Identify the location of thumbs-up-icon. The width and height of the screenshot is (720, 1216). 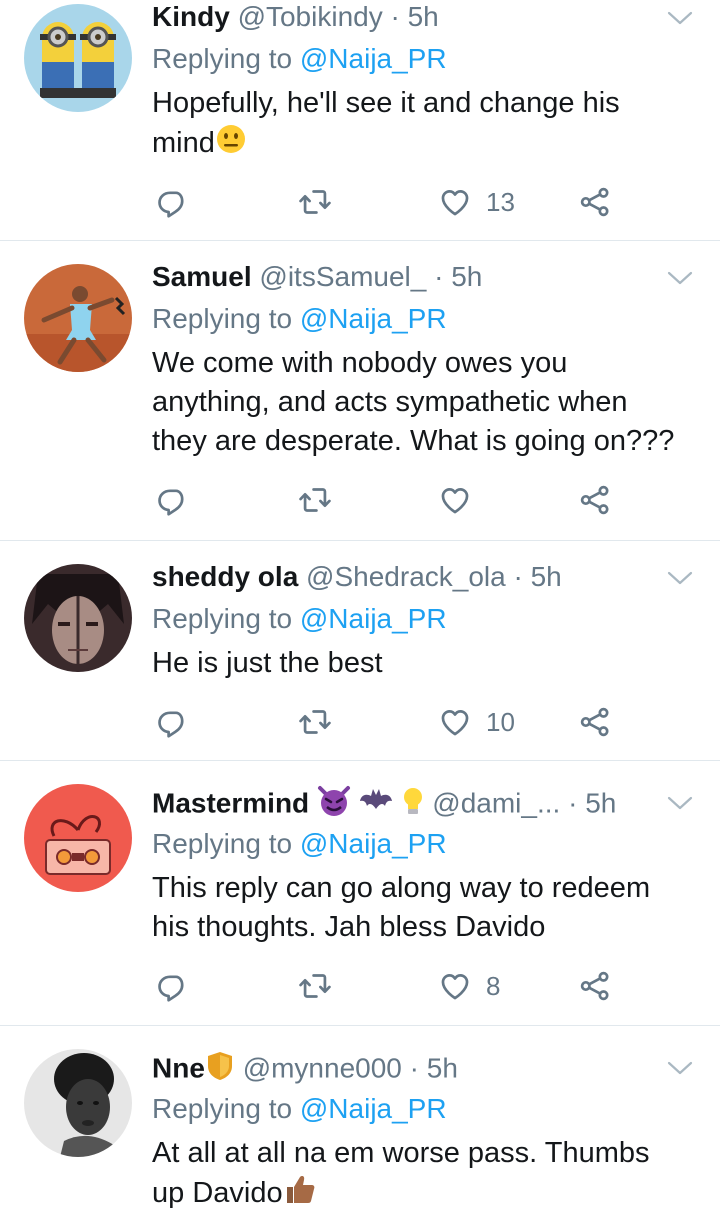
(300, 1194).